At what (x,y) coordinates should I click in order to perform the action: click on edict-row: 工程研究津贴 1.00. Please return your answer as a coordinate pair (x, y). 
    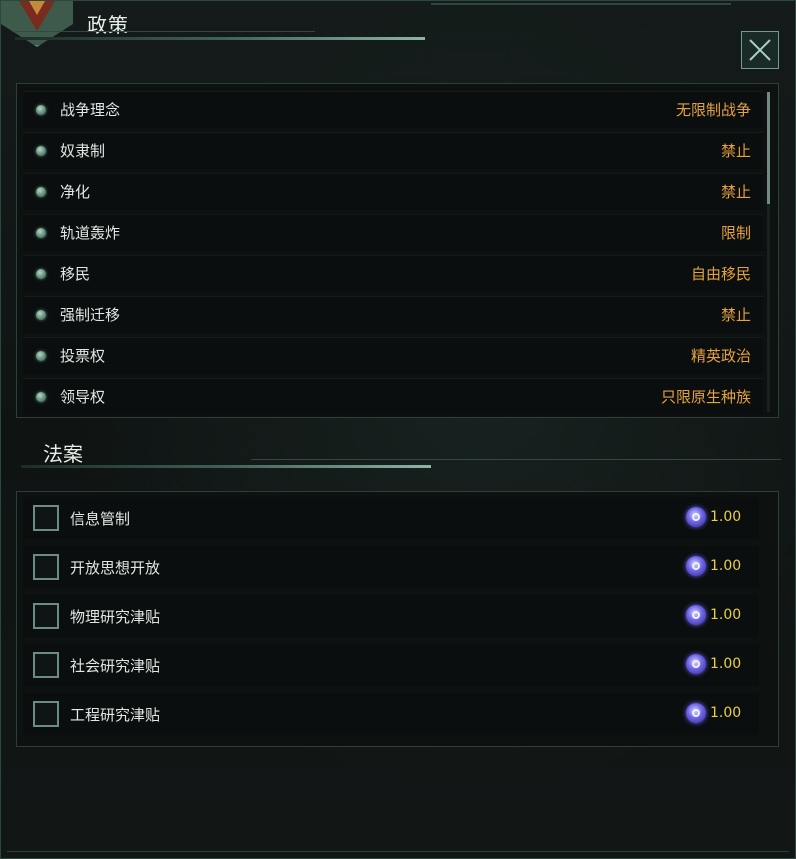
    Looking at the image, I should click on (391, 714).